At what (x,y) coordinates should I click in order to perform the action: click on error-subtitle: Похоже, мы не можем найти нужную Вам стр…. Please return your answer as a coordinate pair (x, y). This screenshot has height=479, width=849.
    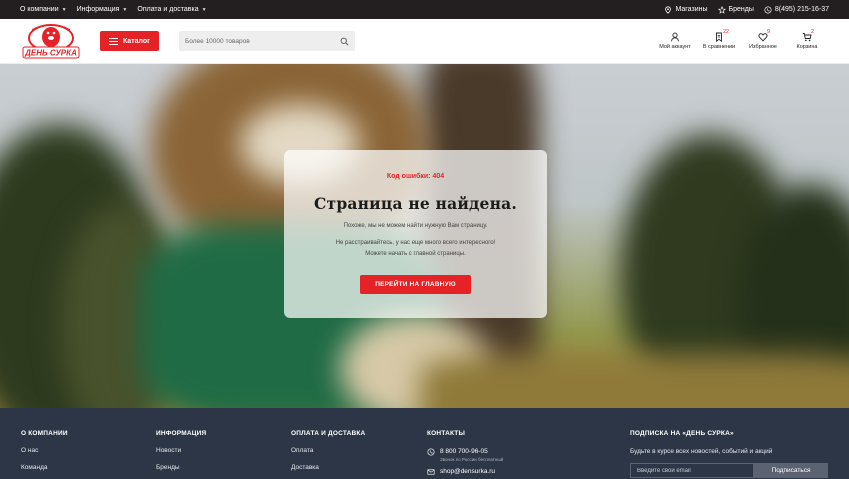
    Looking at the image, I should click on (415, 226).